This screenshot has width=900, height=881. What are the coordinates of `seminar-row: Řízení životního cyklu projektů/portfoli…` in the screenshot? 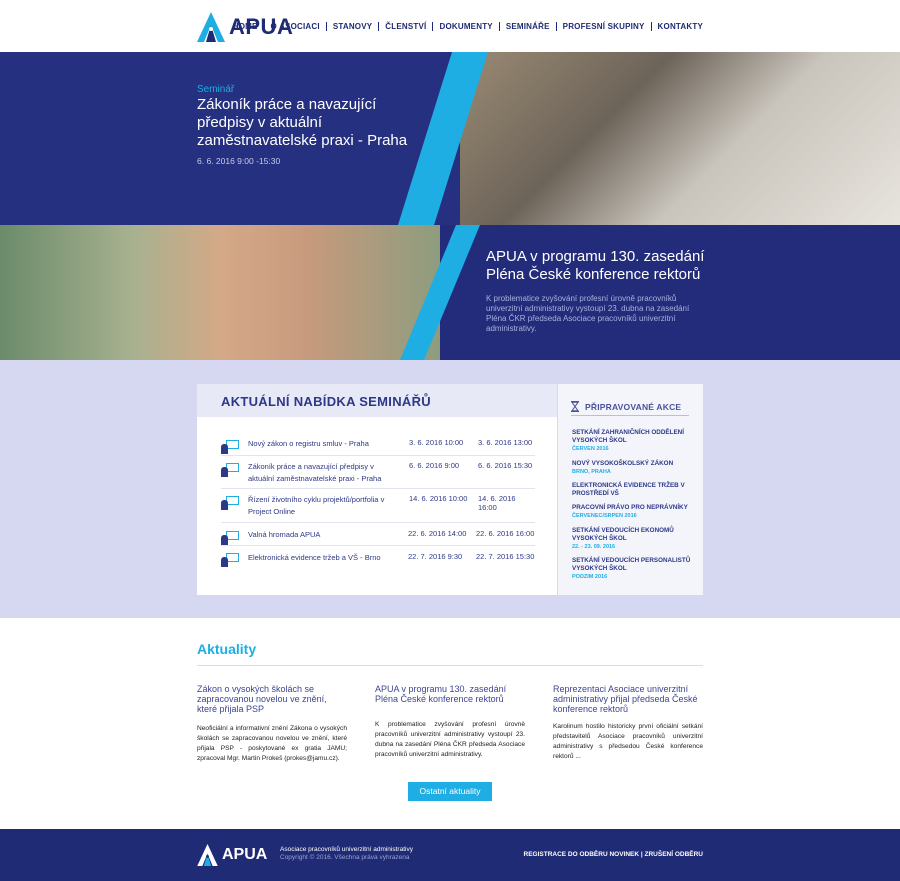 It's located at (378, 506).